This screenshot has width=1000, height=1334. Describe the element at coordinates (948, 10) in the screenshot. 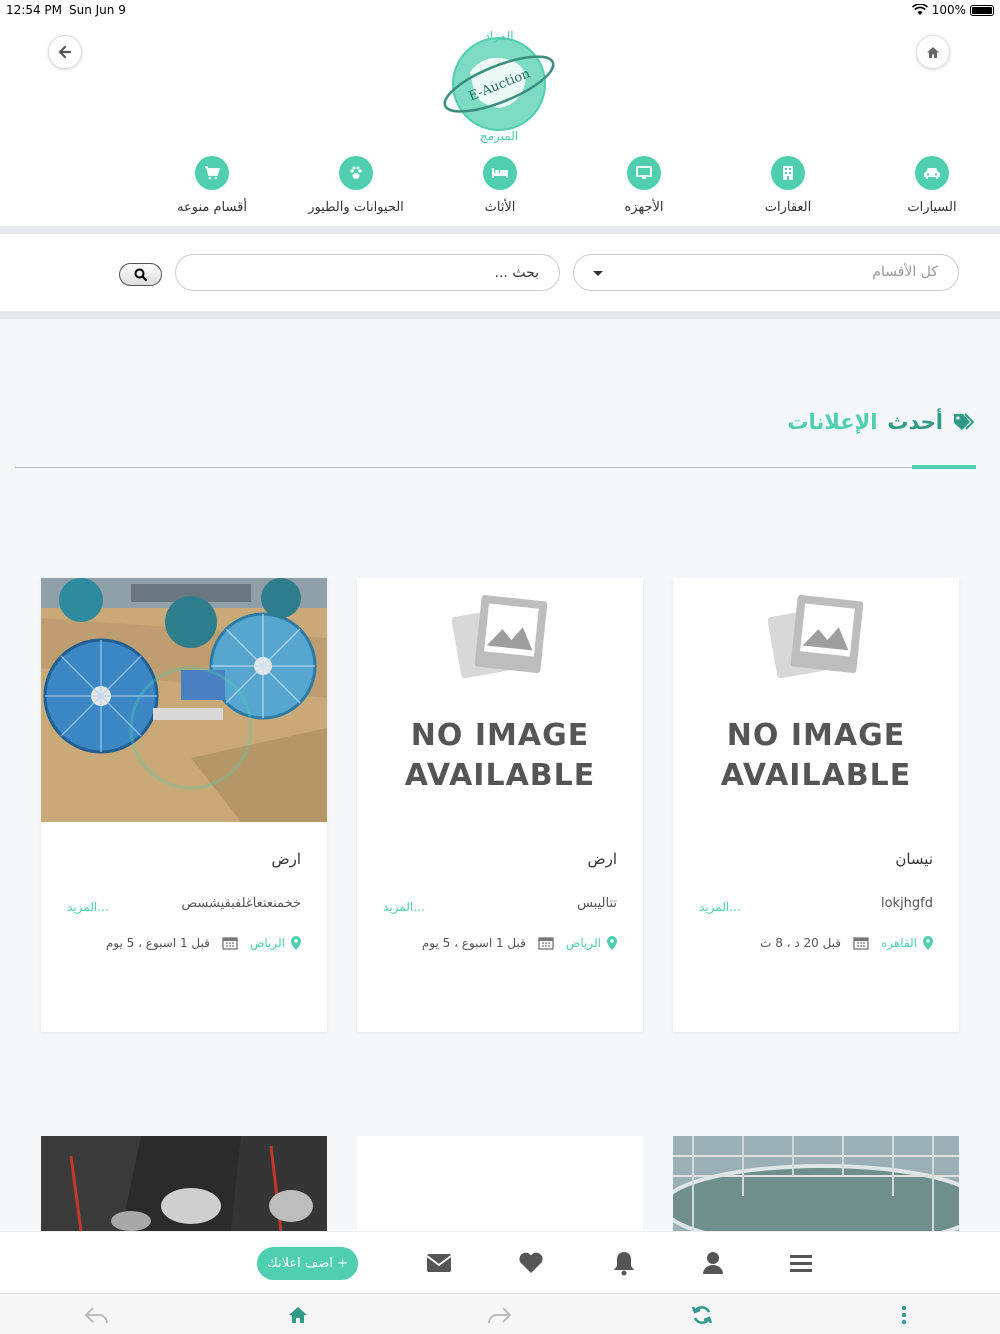

I see `battery-percent: 100%` at that location.